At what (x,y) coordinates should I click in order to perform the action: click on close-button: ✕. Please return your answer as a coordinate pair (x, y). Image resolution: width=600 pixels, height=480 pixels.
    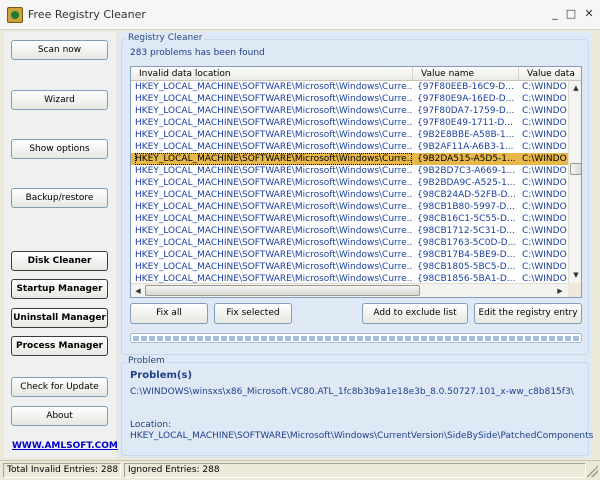
    Looking at the image, I should click on (589, 14).